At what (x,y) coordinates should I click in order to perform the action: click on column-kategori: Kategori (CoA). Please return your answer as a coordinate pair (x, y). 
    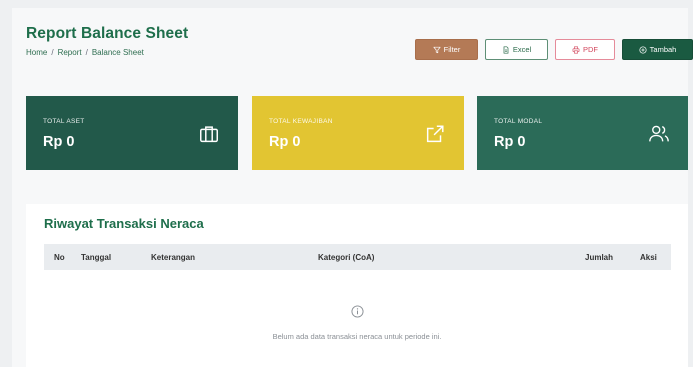
    Looking at the image, I should click on (346, 257).